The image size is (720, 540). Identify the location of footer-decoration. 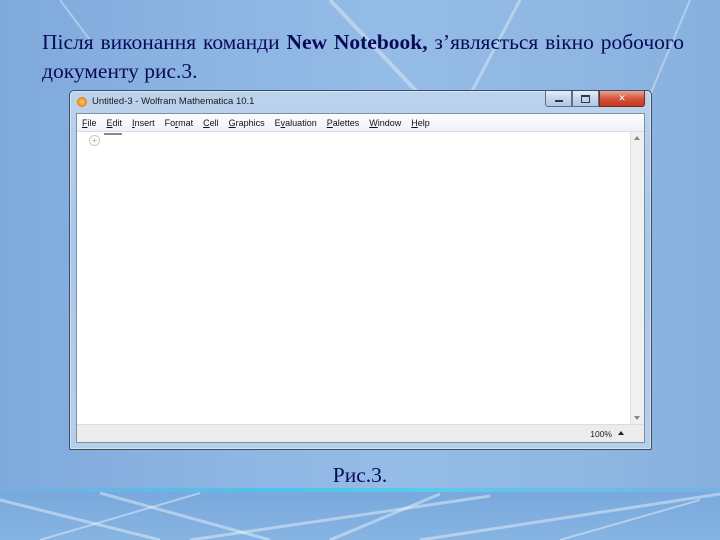
(360, 515).